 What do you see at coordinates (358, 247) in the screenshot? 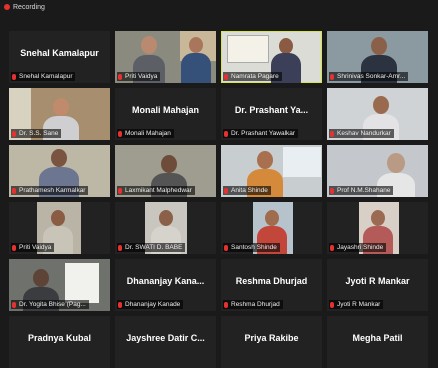
I see `participant-name-label: Jayashri Shinde` at bounding box center [358, 247].